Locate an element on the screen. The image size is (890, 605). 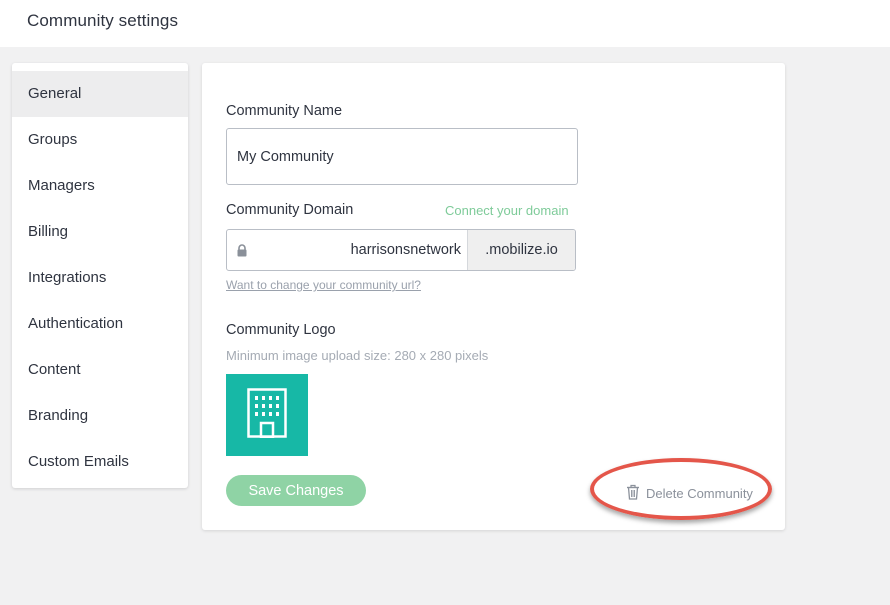
community-domain-input is located at coordinates (362, 250).